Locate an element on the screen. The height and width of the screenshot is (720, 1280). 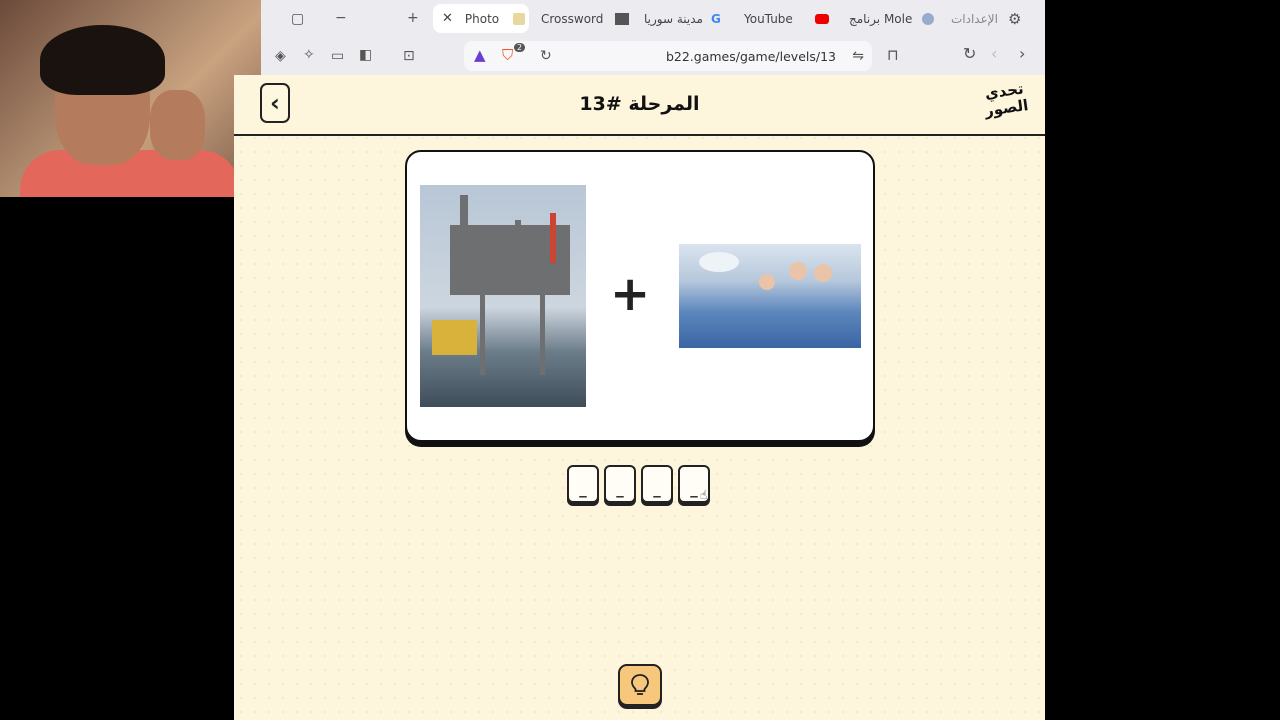
site-settings-icon: ⇋ is located at coordinates (858, 56).